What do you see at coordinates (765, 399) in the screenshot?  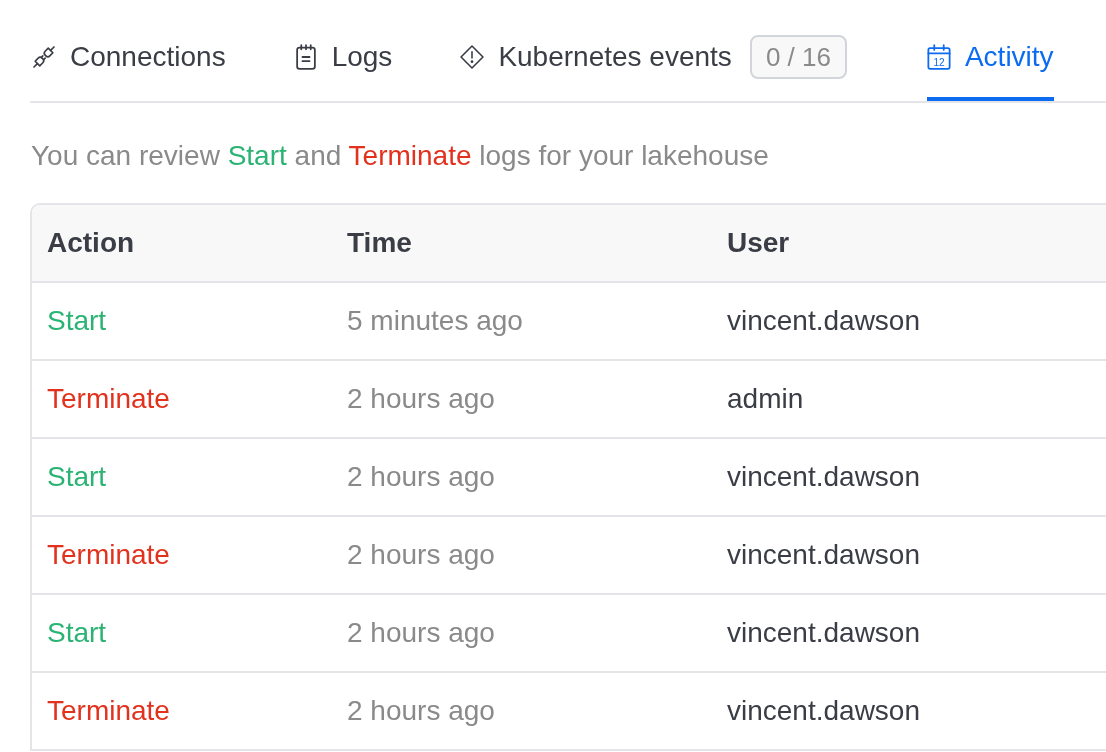 I see `table-cell-text: admin` at bounding box center [765, 399].